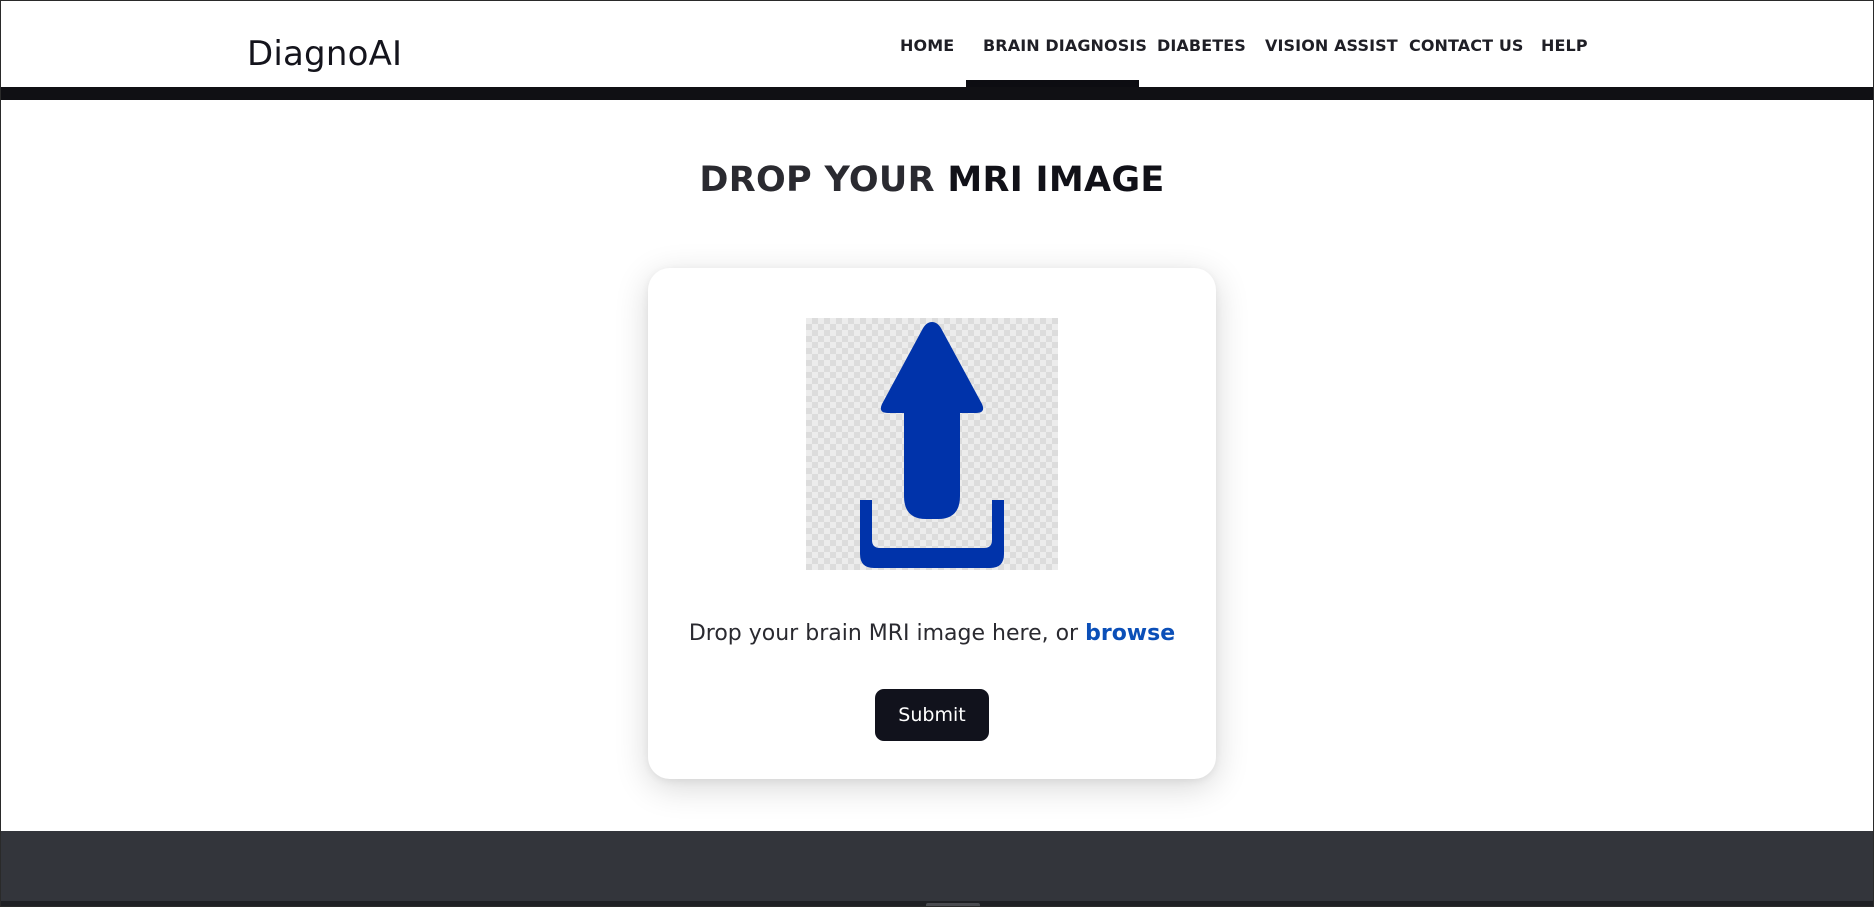 The width and height of the screenshot is (1874, 907). Describe the element at coordinates (1201, 45) in the screenshot. I see `nav-item-diabetes: DIABETES` at that location.